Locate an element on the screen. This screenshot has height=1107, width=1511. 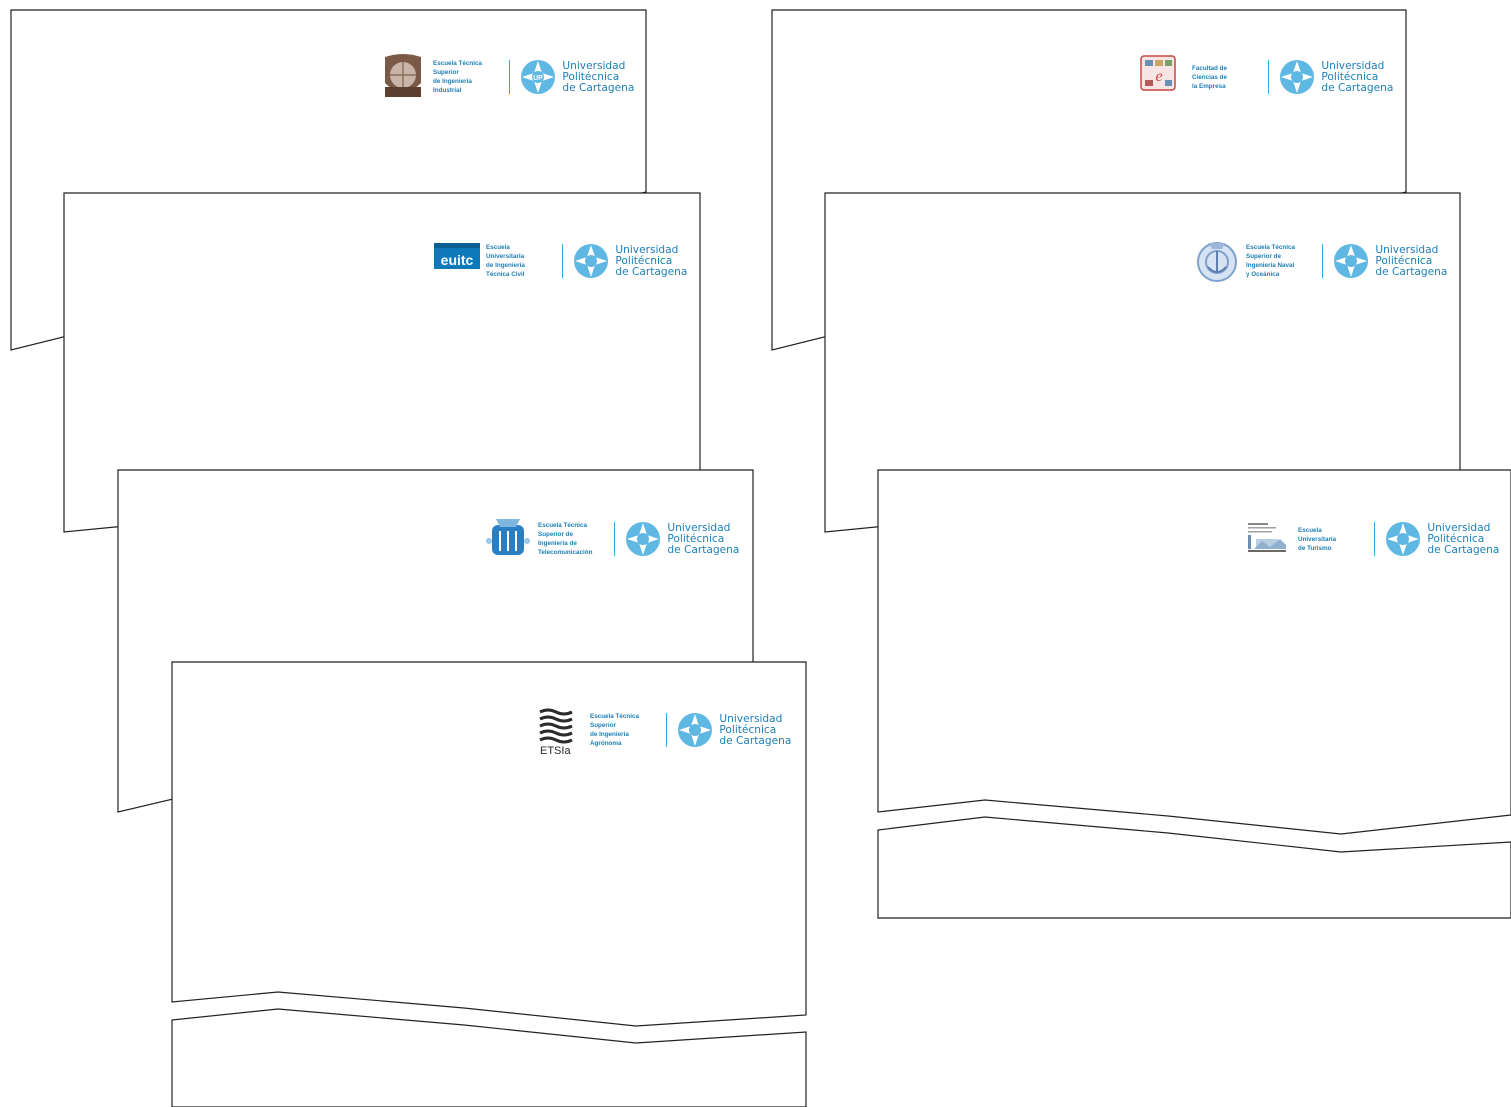
sheet-agronoma-bottom is located at coordinates (489, 1057).